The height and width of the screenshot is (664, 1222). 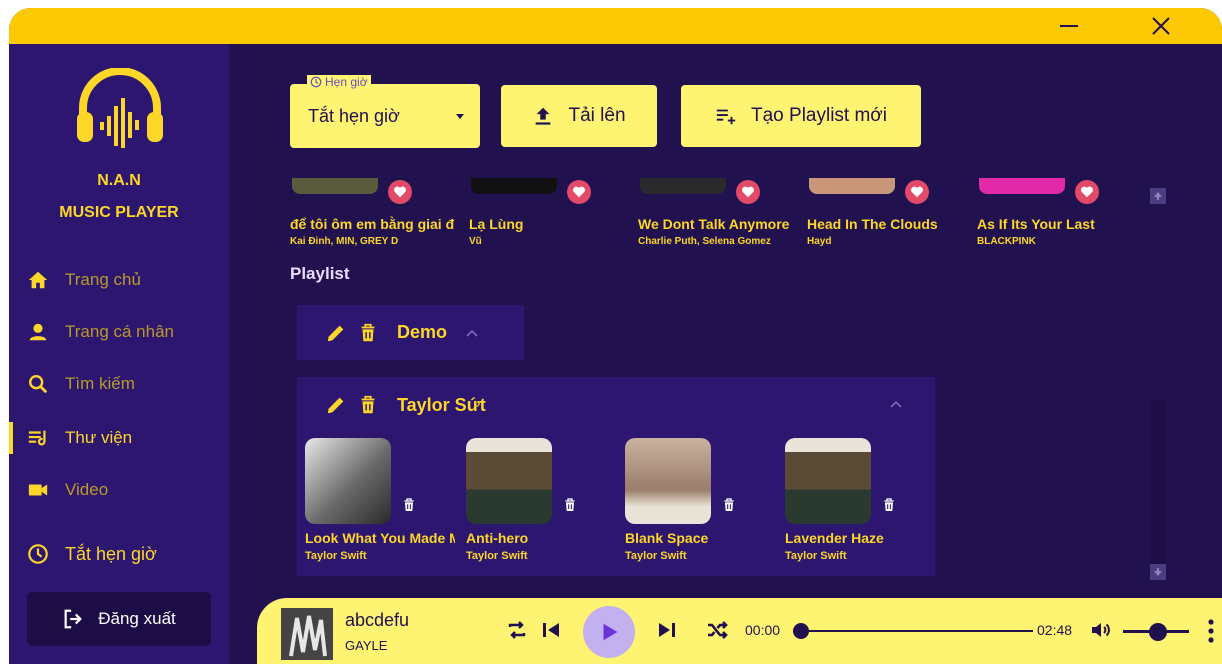 I want to click on favorite-song-card: As If Its Your Last BLACKPINK, so click(x=1057, y=216).